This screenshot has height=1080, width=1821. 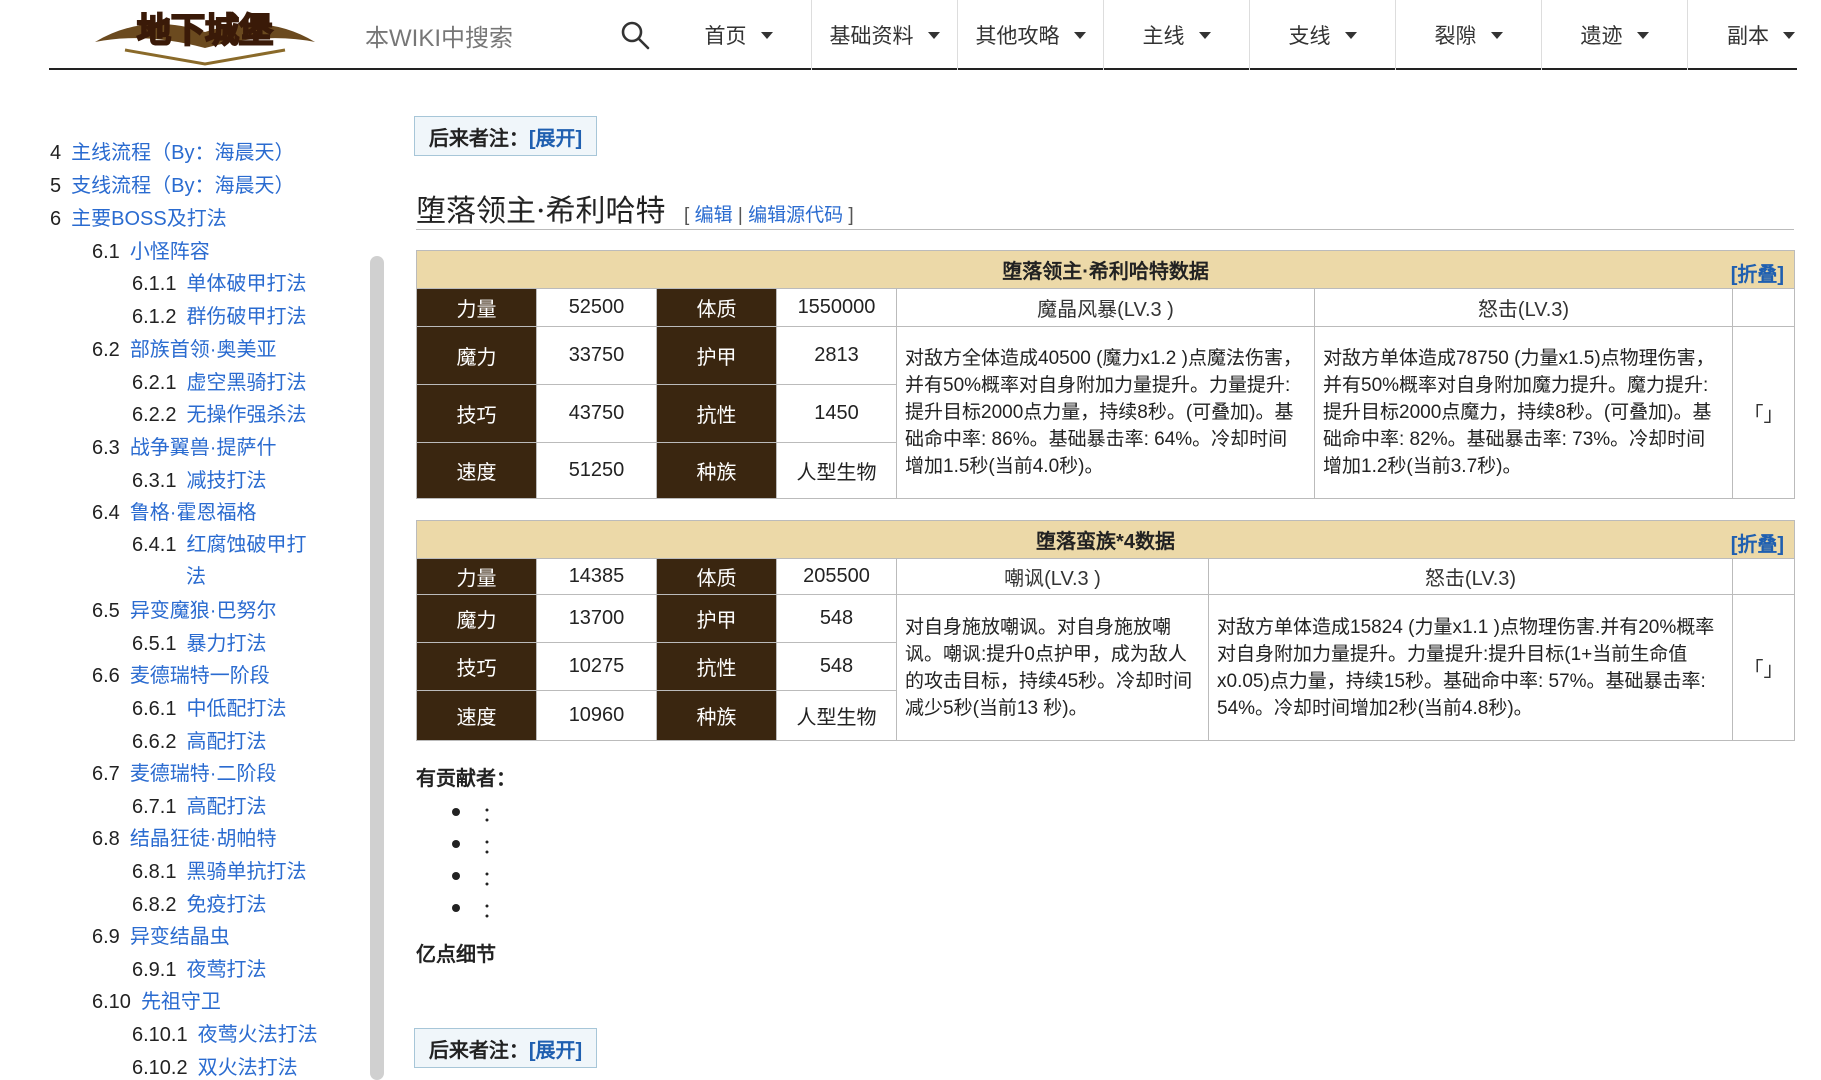 I want to click on toc-number: 6.9, so click(x=106, y=937).